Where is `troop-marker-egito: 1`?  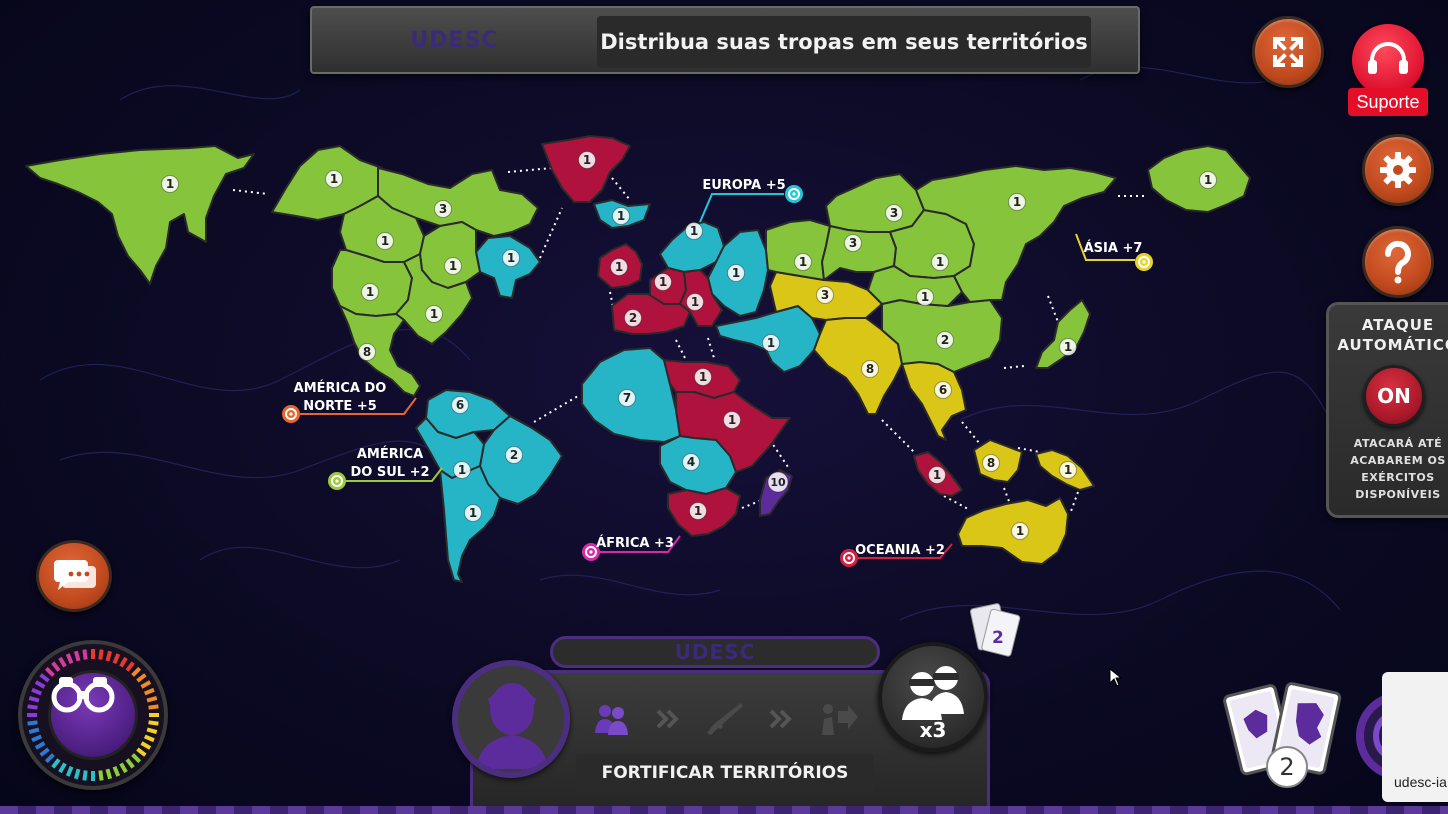
troop-marker-egito: 1 is located at coordinates (703, 377).